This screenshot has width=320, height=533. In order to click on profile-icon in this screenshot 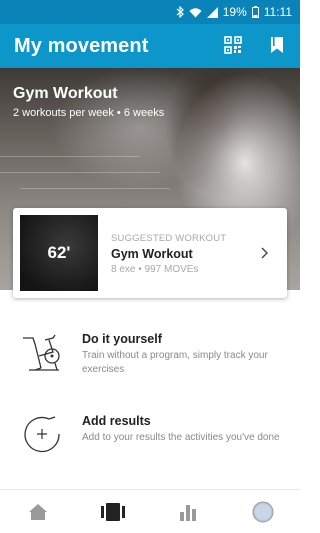, I will do `click(262, 511)`.